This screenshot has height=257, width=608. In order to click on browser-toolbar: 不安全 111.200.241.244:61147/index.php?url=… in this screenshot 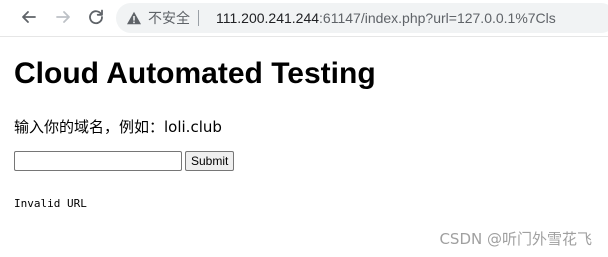, I will do `click(304, 18)`.